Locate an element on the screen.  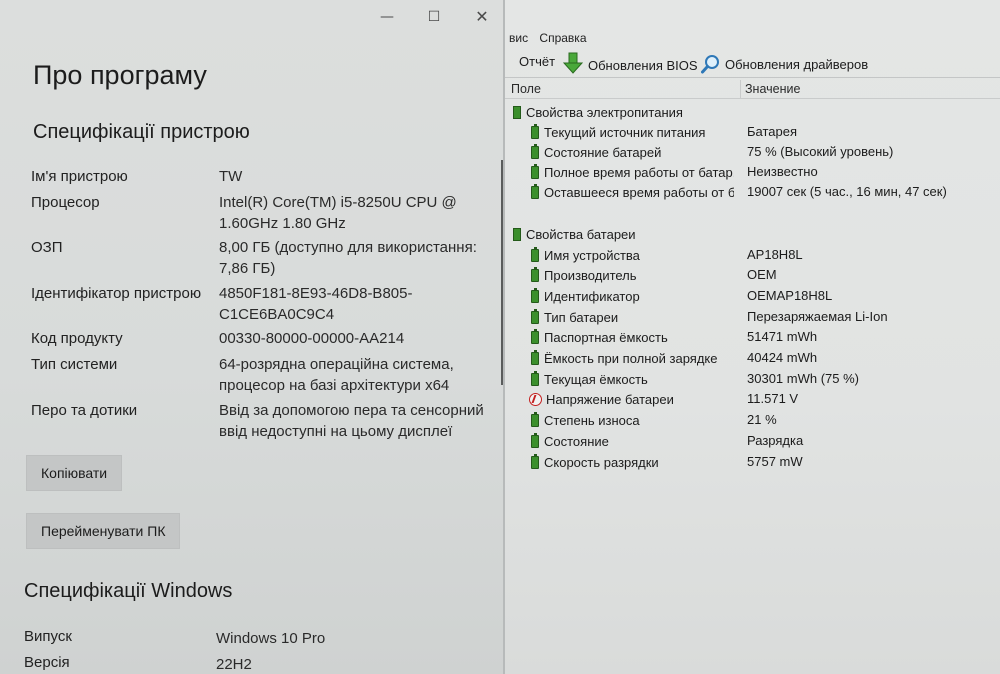
bios-updates-label: Обновления BIOS is located at coordinates (643, 65).